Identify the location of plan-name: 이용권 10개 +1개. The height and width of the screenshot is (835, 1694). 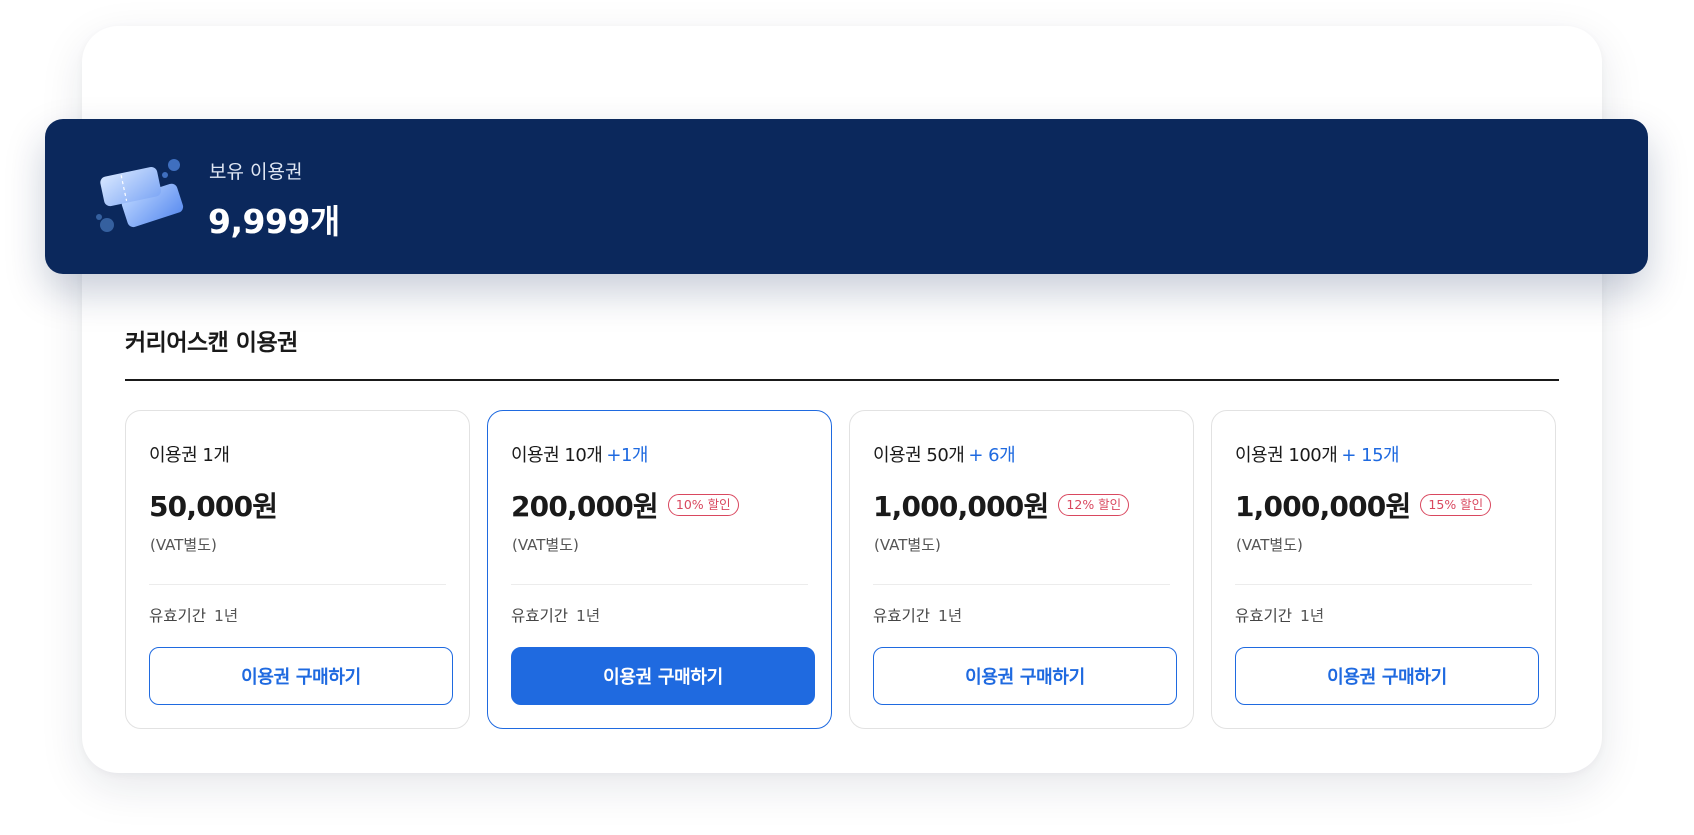
(579, 454).